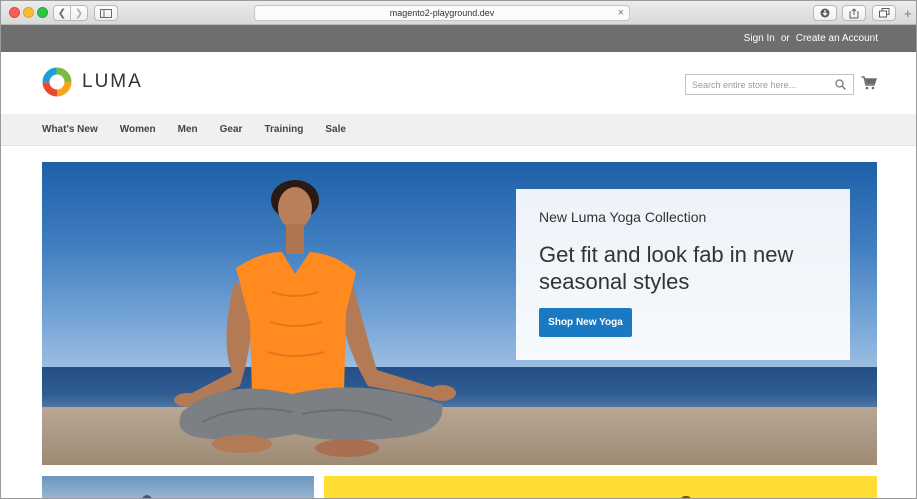 This screenshot has height=499, width=917. What do you see at coordinates (785, 38) in the screenshot?
I see `or-separator: or` at bounding box center [785, 38].